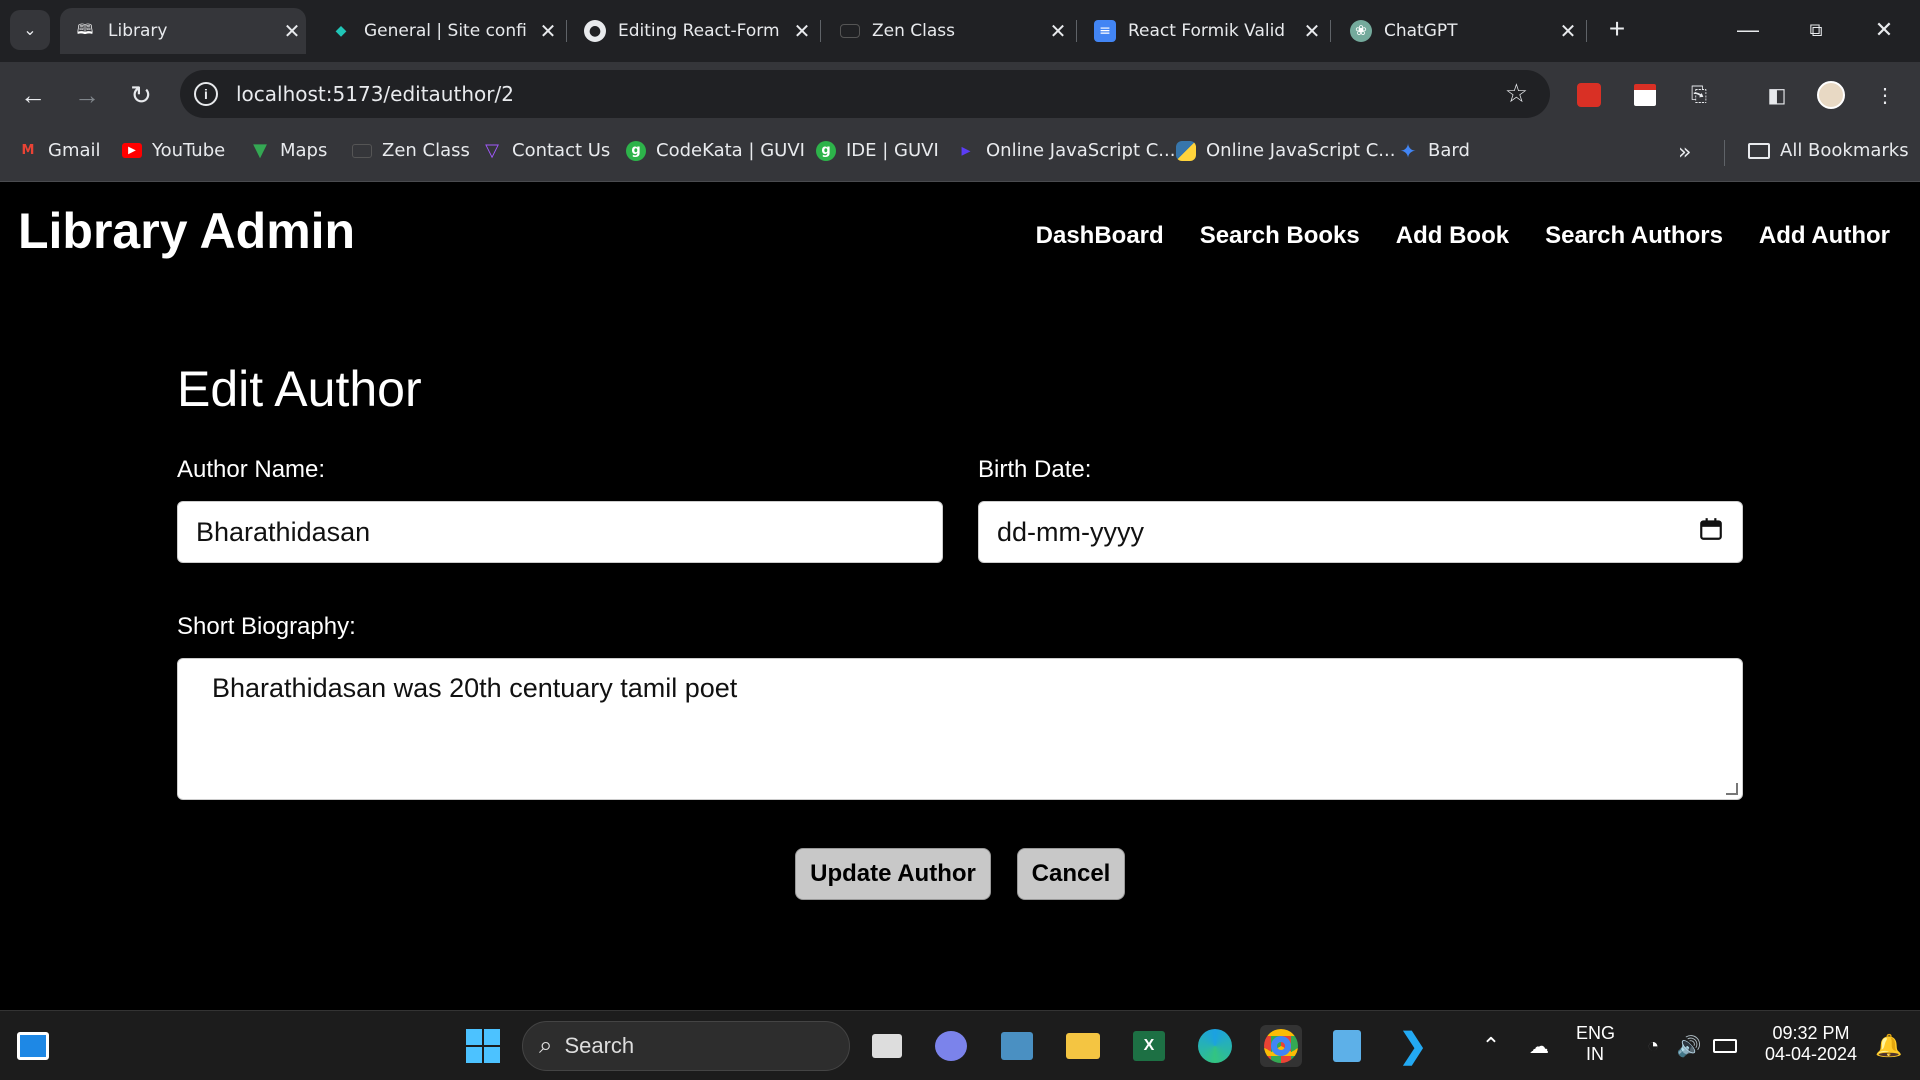 The image size is (1920, 1080). Describe the element at coordinates (546, 1045) in the screenshot. I see `search-icon: ⌕` at that location.